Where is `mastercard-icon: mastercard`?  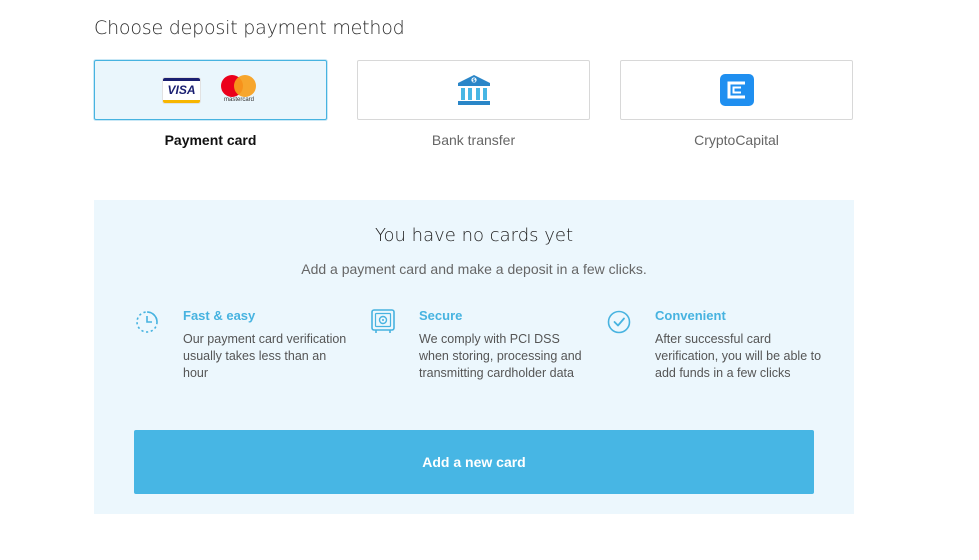
mastercard-icon: mastercard is located at coordinates (239, 90).